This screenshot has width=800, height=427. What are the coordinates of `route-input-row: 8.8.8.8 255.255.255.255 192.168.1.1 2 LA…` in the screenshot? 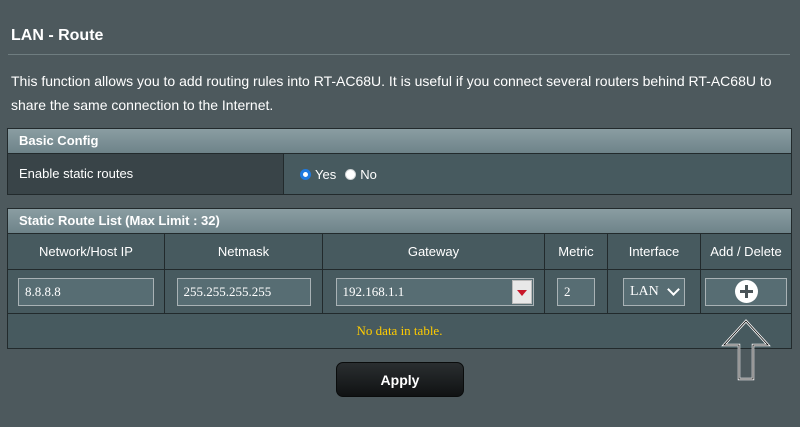 It's located at (399, 292).